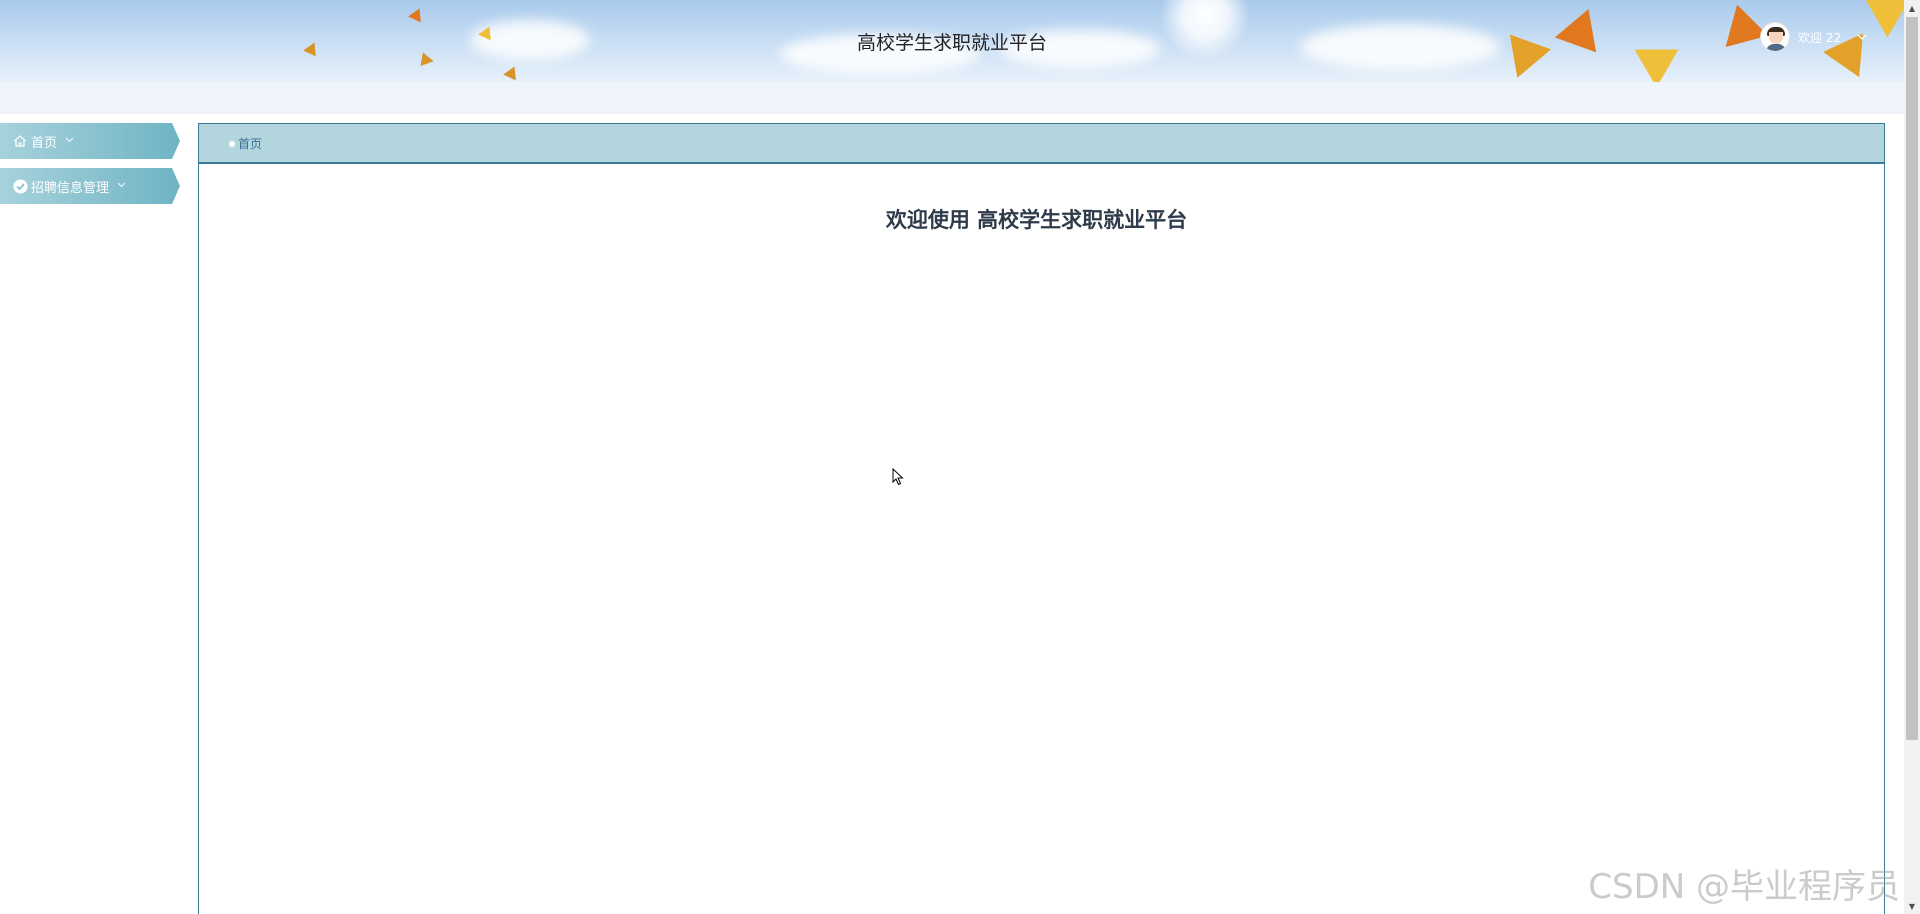  What do you see at coordinates (232, 144) in the screenshot?
I see `breadcrumb-dot-icon` at bounding box center [232, 144].